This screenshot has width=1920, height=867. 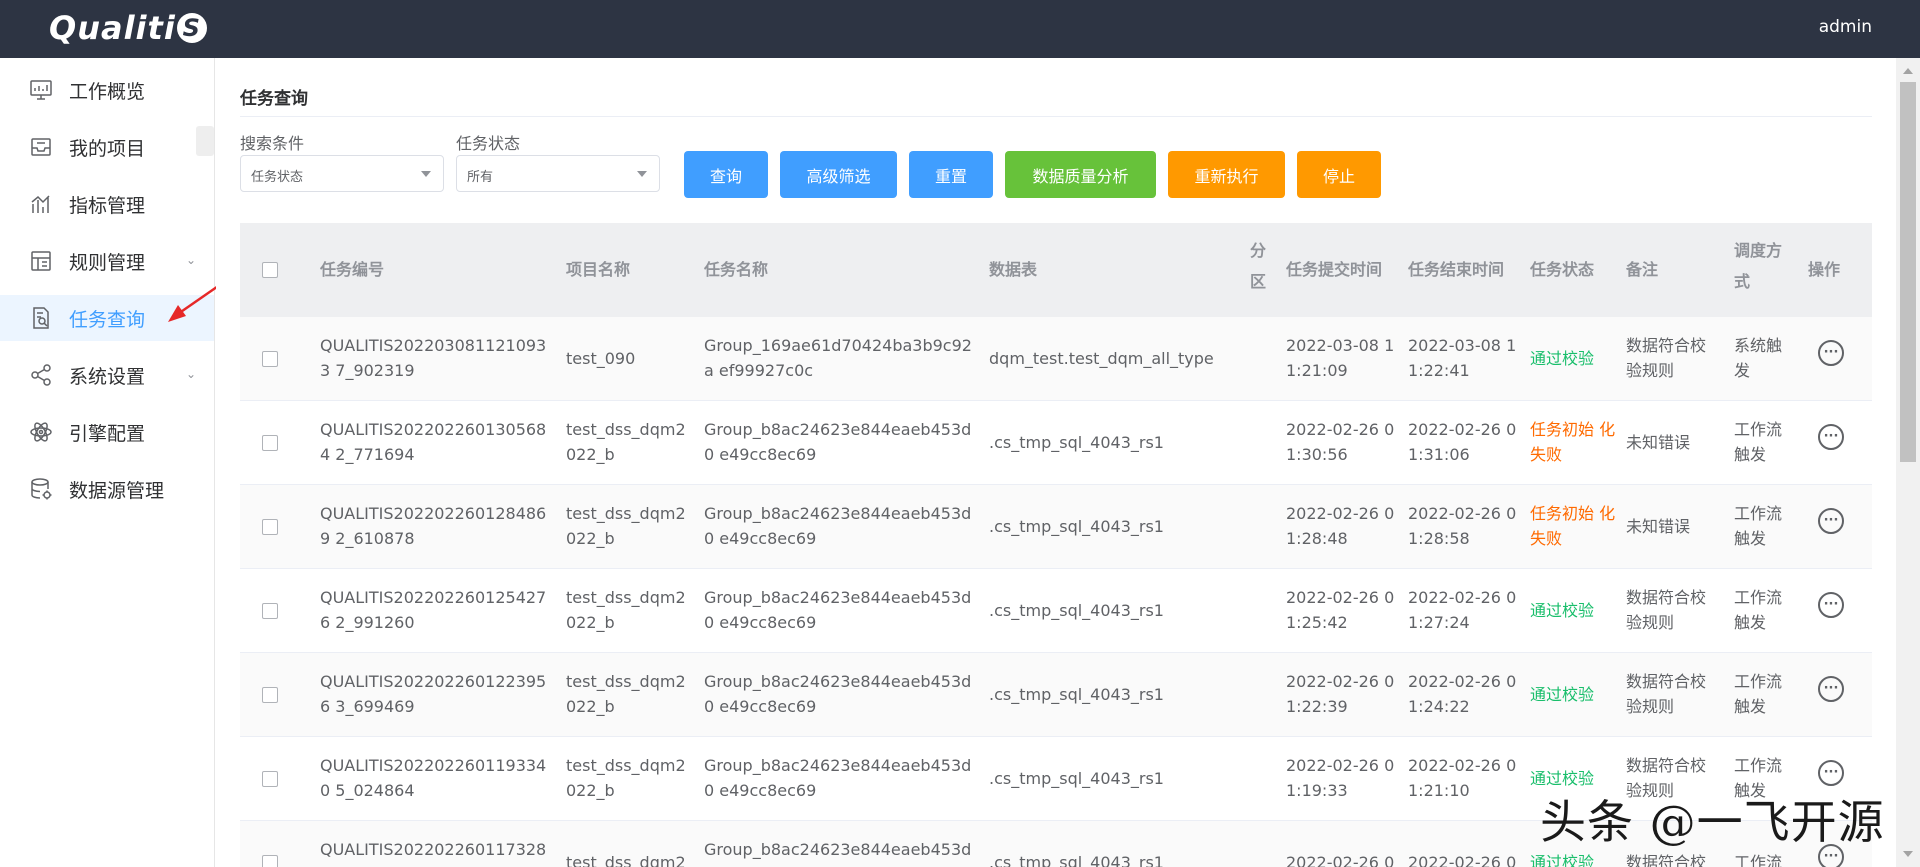 I want to click on cell-end-time: 2022-03-08 1 1:22:41, so click(x=1462, y=358).